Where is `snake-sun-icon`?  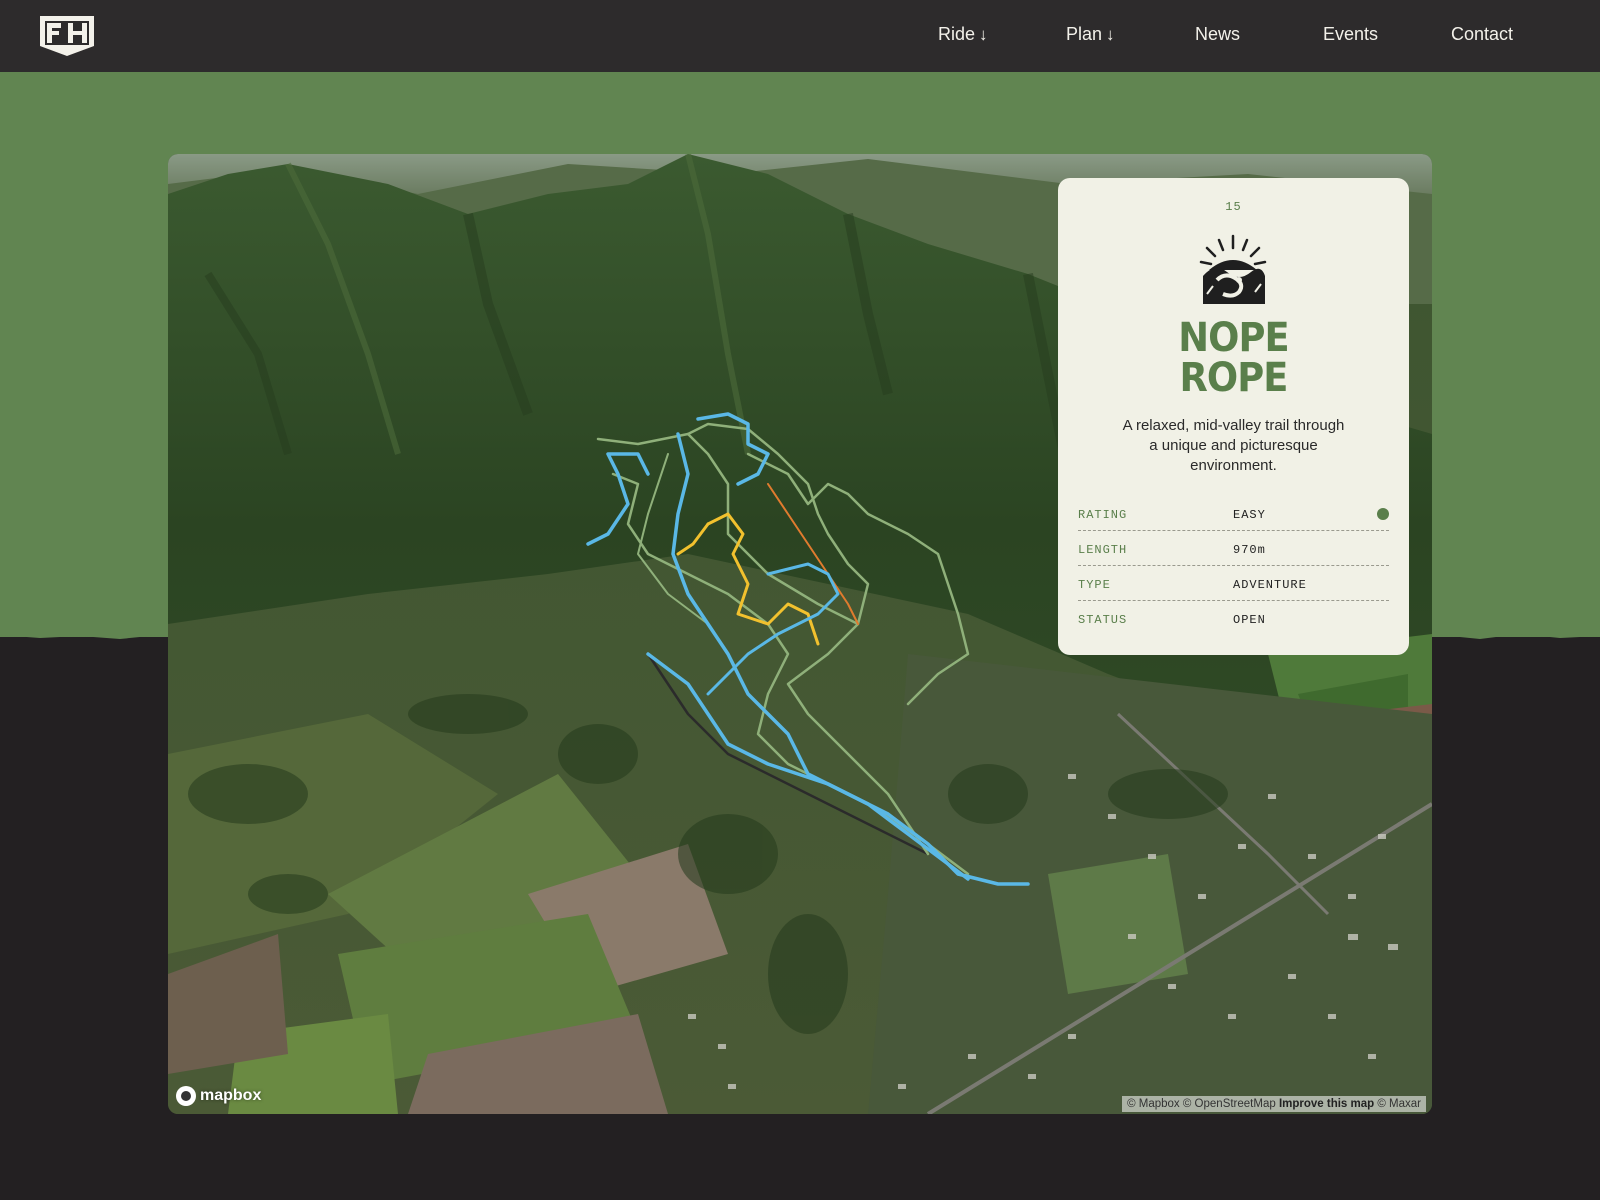 snake-sun-icon is located at coordinates (1233, 269).